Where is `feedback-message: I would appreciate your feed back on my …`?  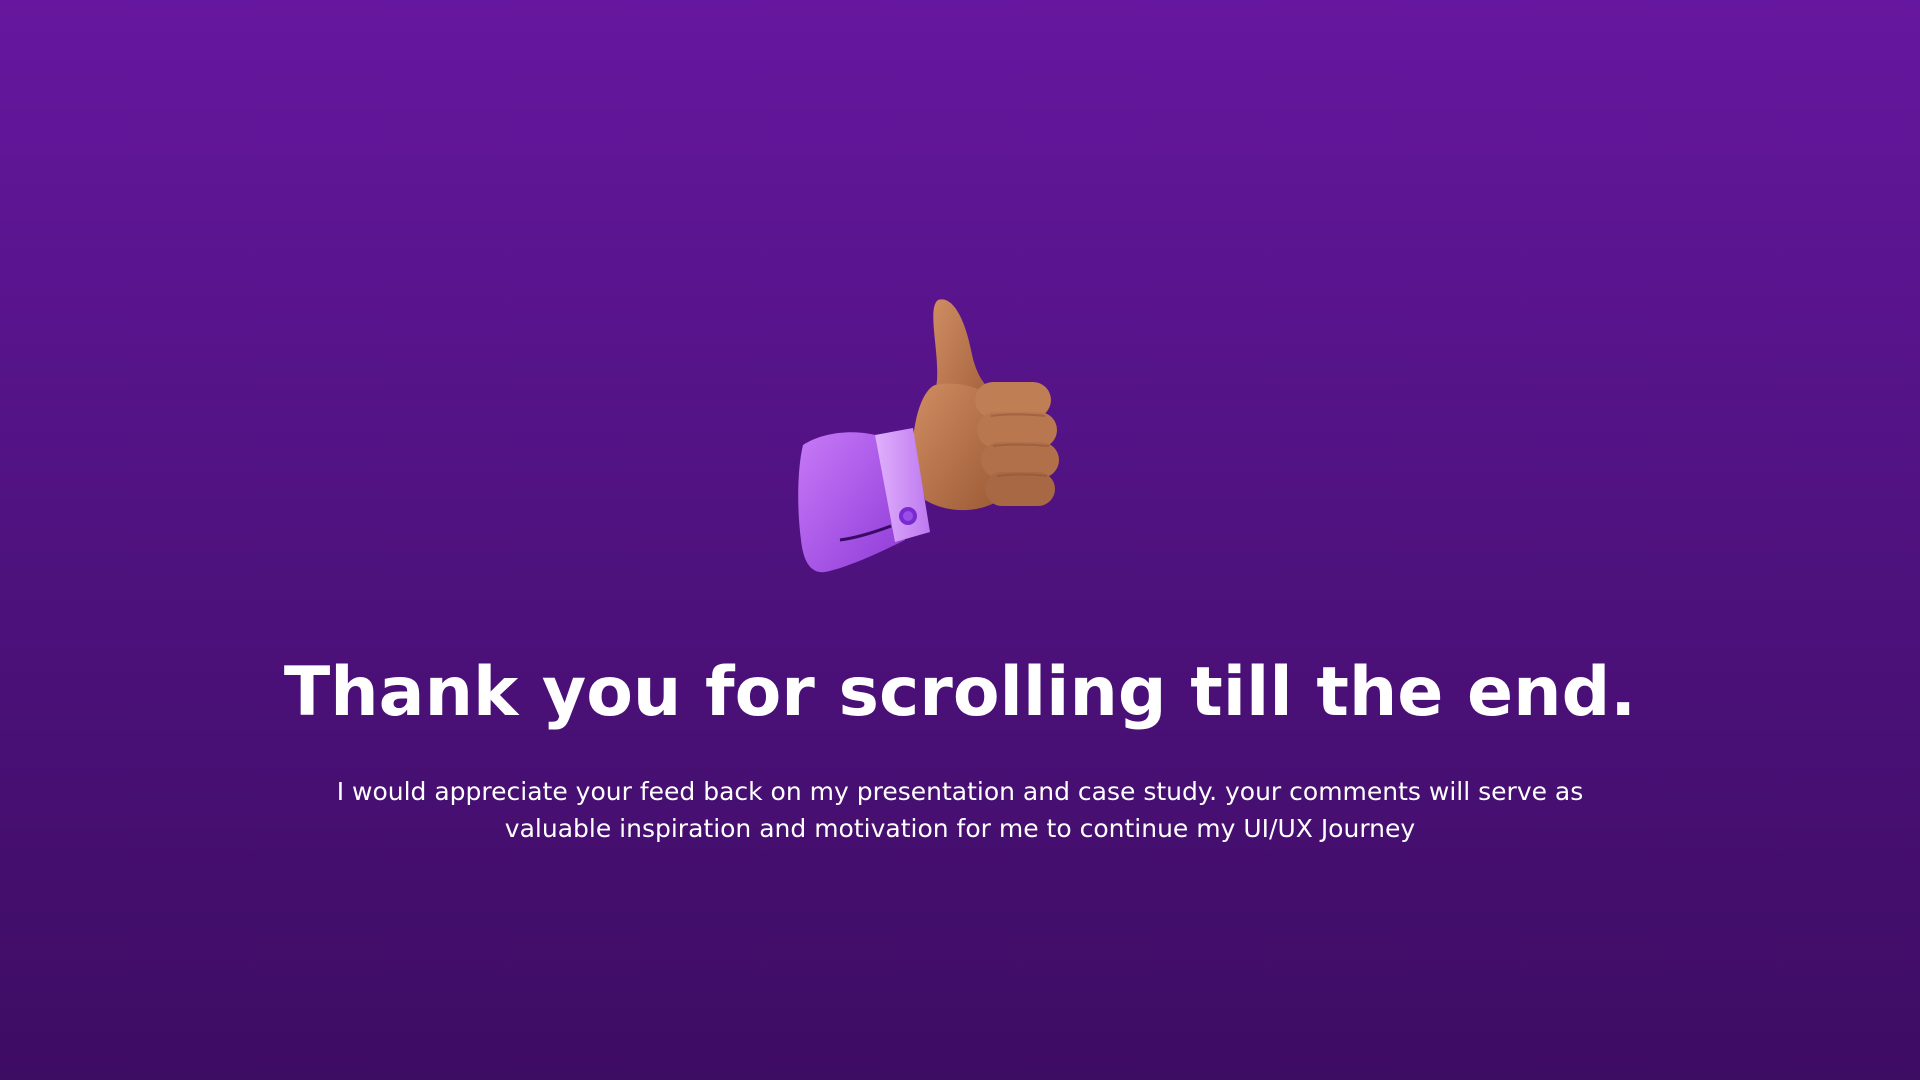 feedback-message: I would appreciate your feed back on my … is located at coordinates (960, 810).